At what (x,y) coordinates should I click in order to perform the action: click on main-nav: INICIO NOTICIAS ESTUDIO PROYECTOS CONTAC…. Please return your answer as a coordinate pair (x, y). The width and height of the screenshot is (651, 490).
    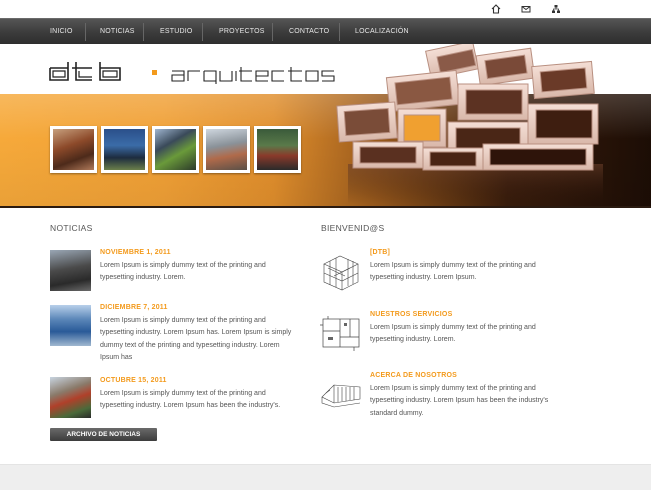
    Looking at the image, I should click on (325, 31).